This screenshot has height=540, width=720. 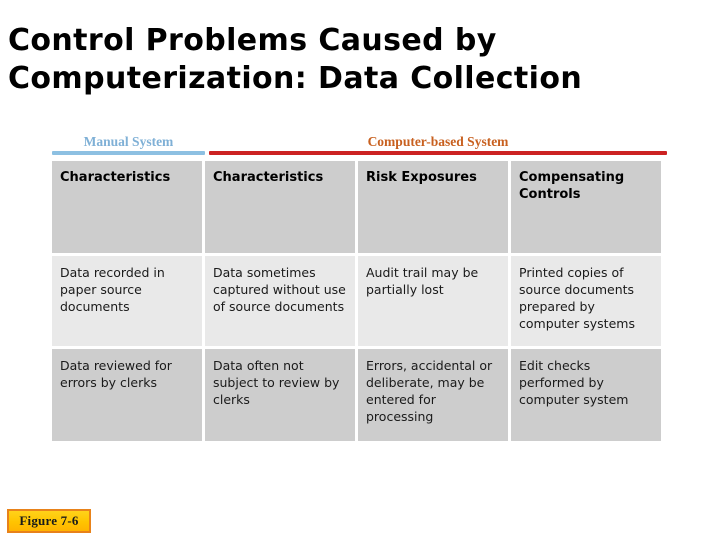 What do you see at coordinates (438, 153) in the screenshot?
I see `section-rule-computer-based-system` at bounding box center [438, 153].